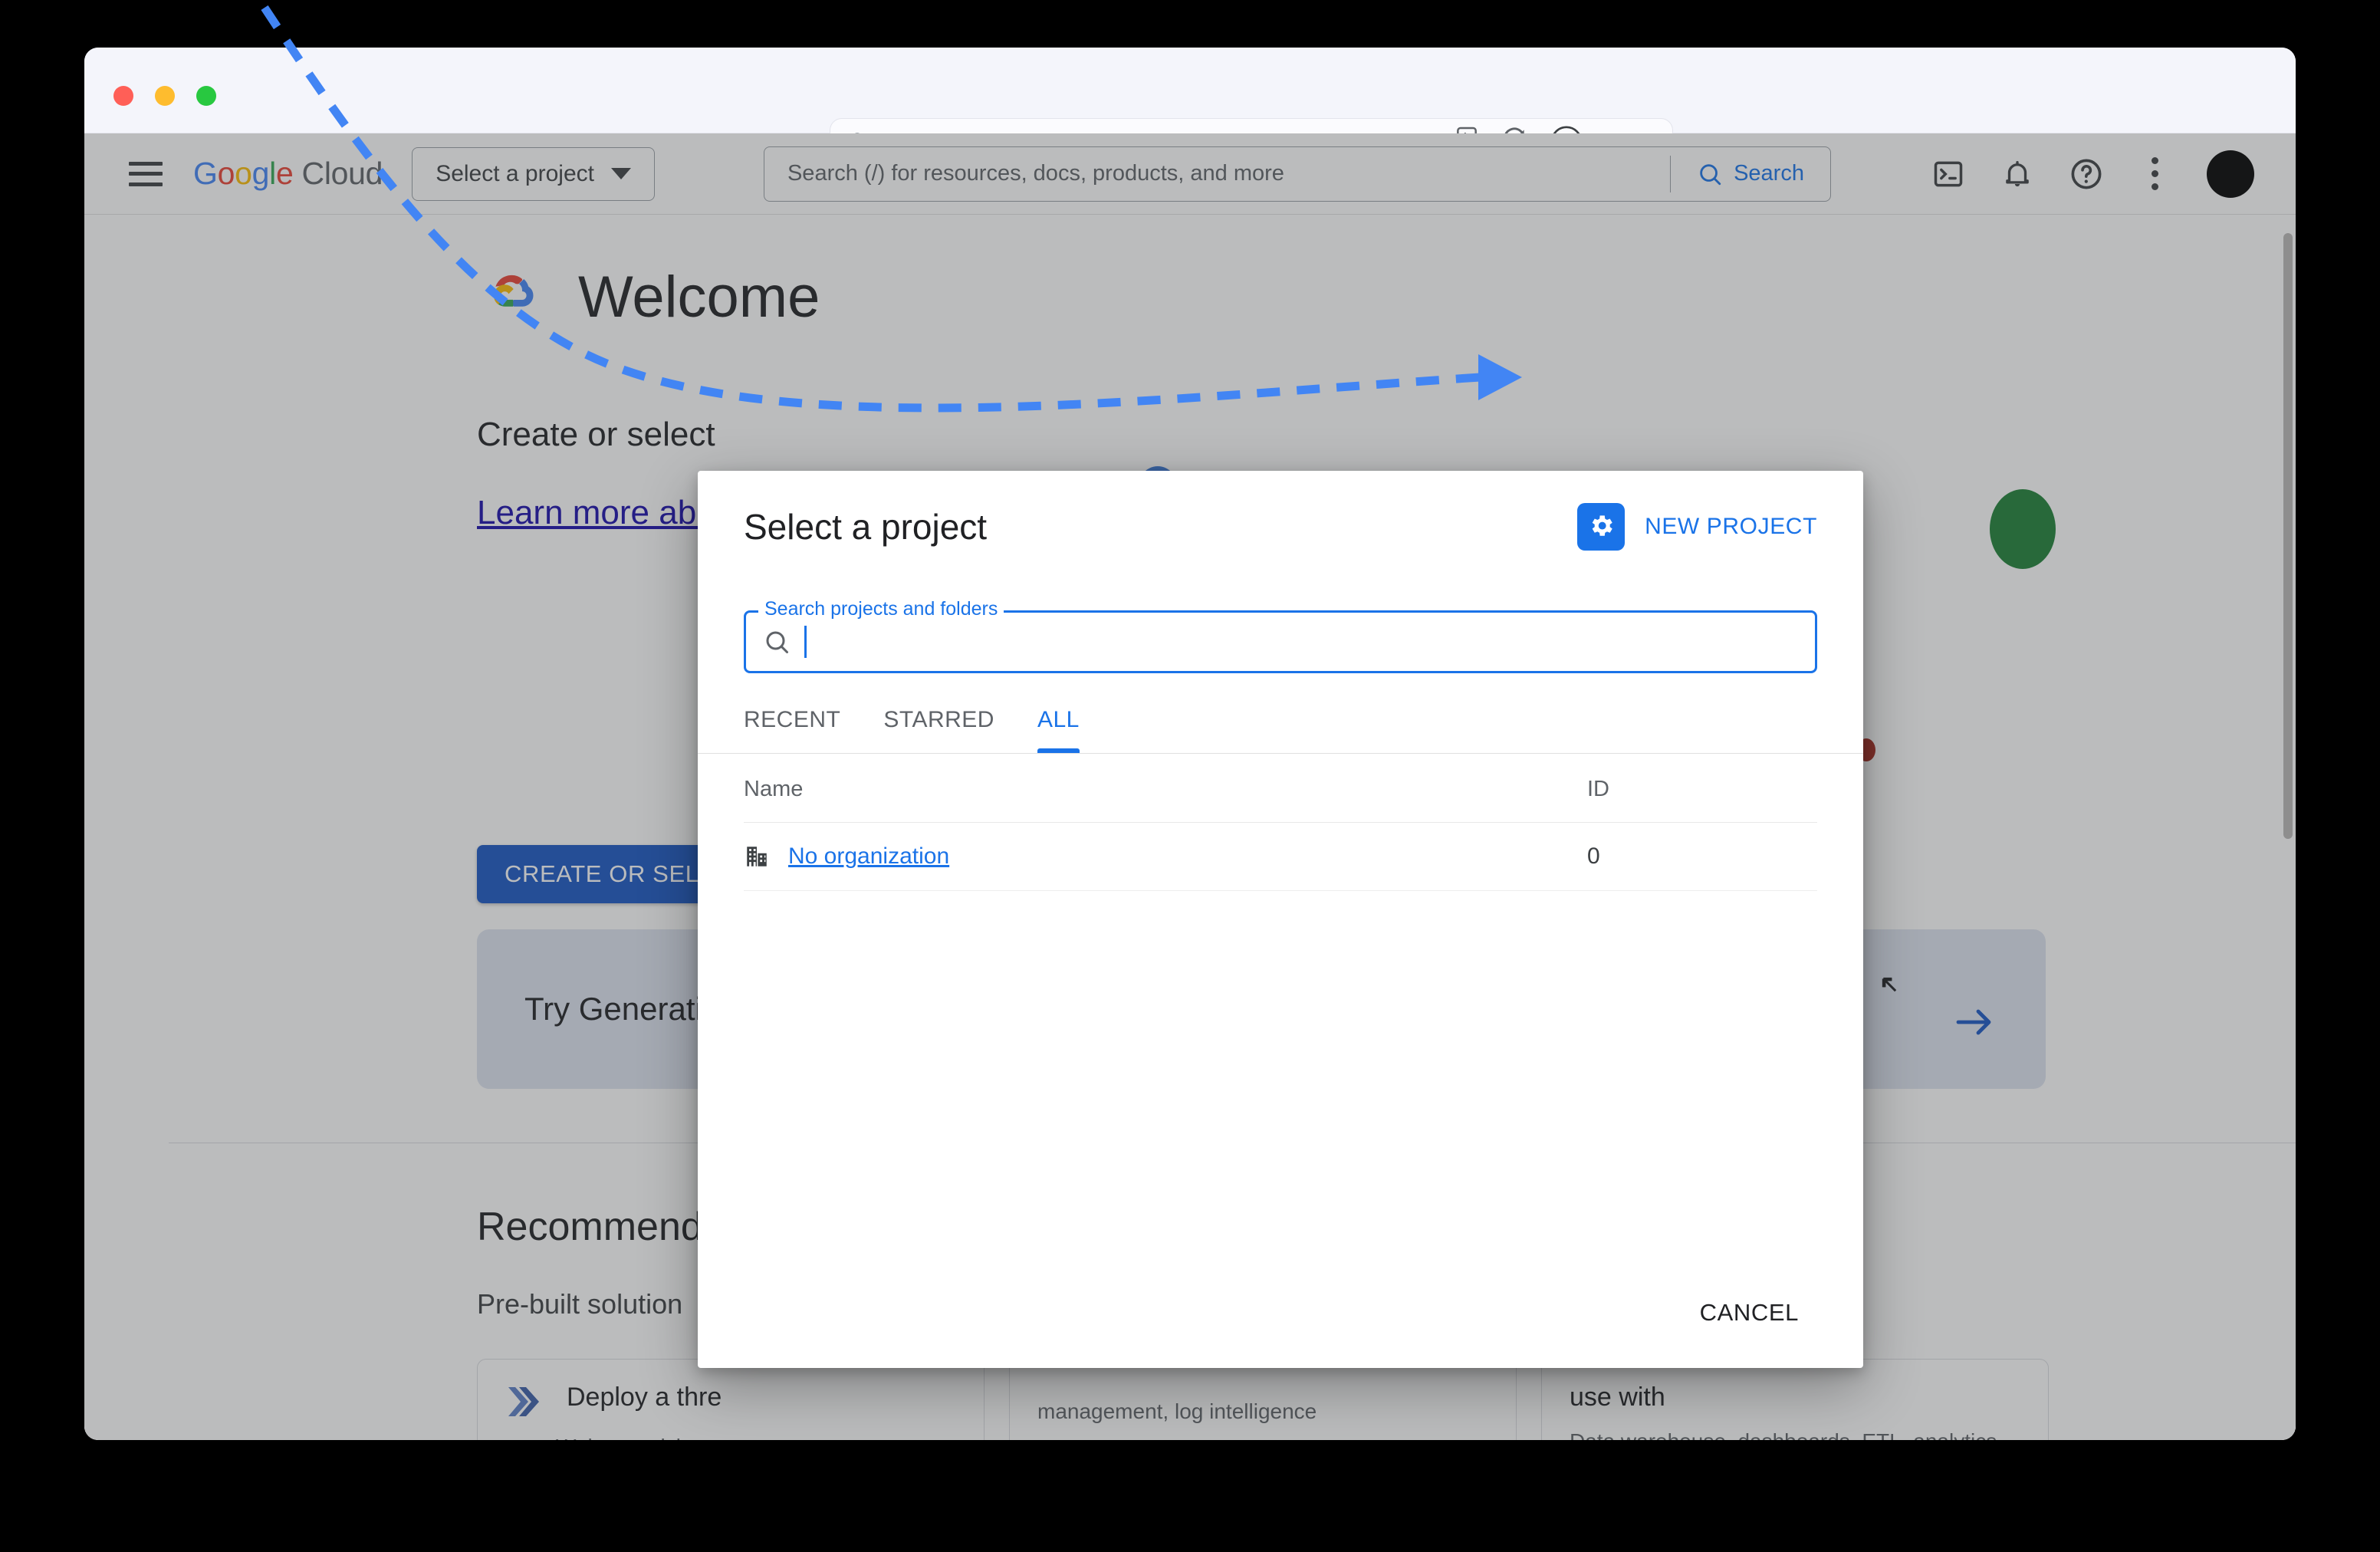  I want to click on dialog-title: Select a project, so click(866, 527).